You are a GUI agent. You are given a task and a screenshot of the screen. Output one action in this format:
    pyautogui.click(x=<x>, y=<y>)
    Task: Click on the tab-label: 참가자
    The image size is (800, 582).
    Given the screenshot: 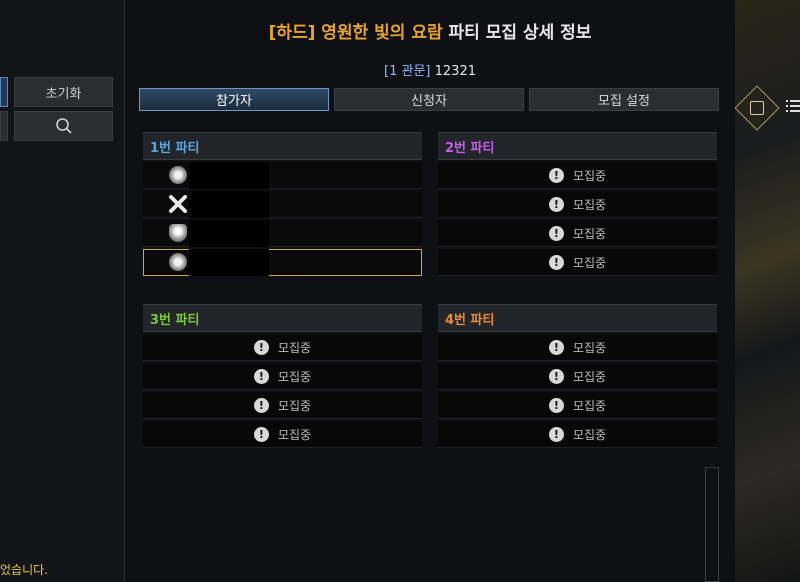 What is the action you would take?
    pyautogui.click(x=234, y=101)
    